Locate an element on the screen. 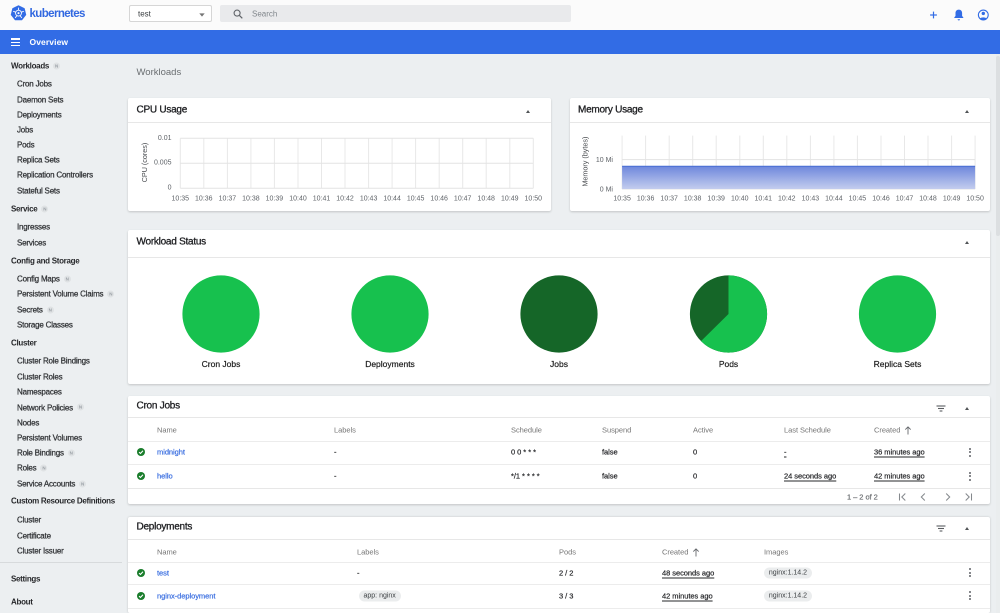  svg-text: 0 is located at coordinates (170, 188).